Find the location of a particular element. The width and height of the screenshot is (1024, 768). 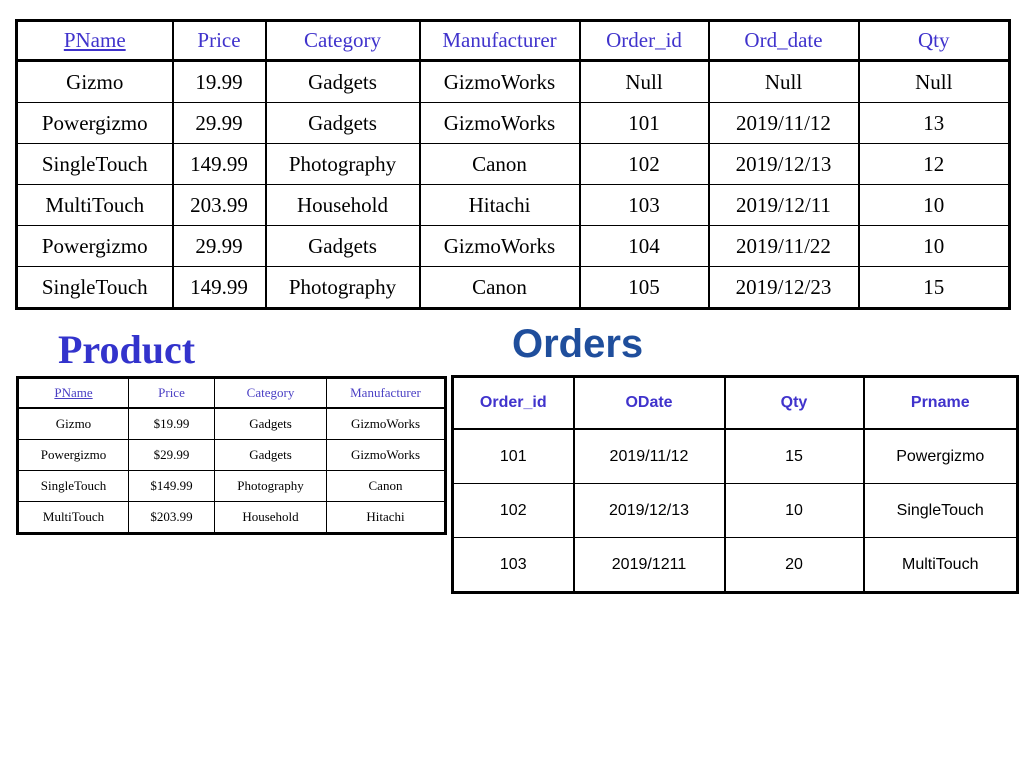

table-cell: $19.99 is located at coordinates (171, 423).